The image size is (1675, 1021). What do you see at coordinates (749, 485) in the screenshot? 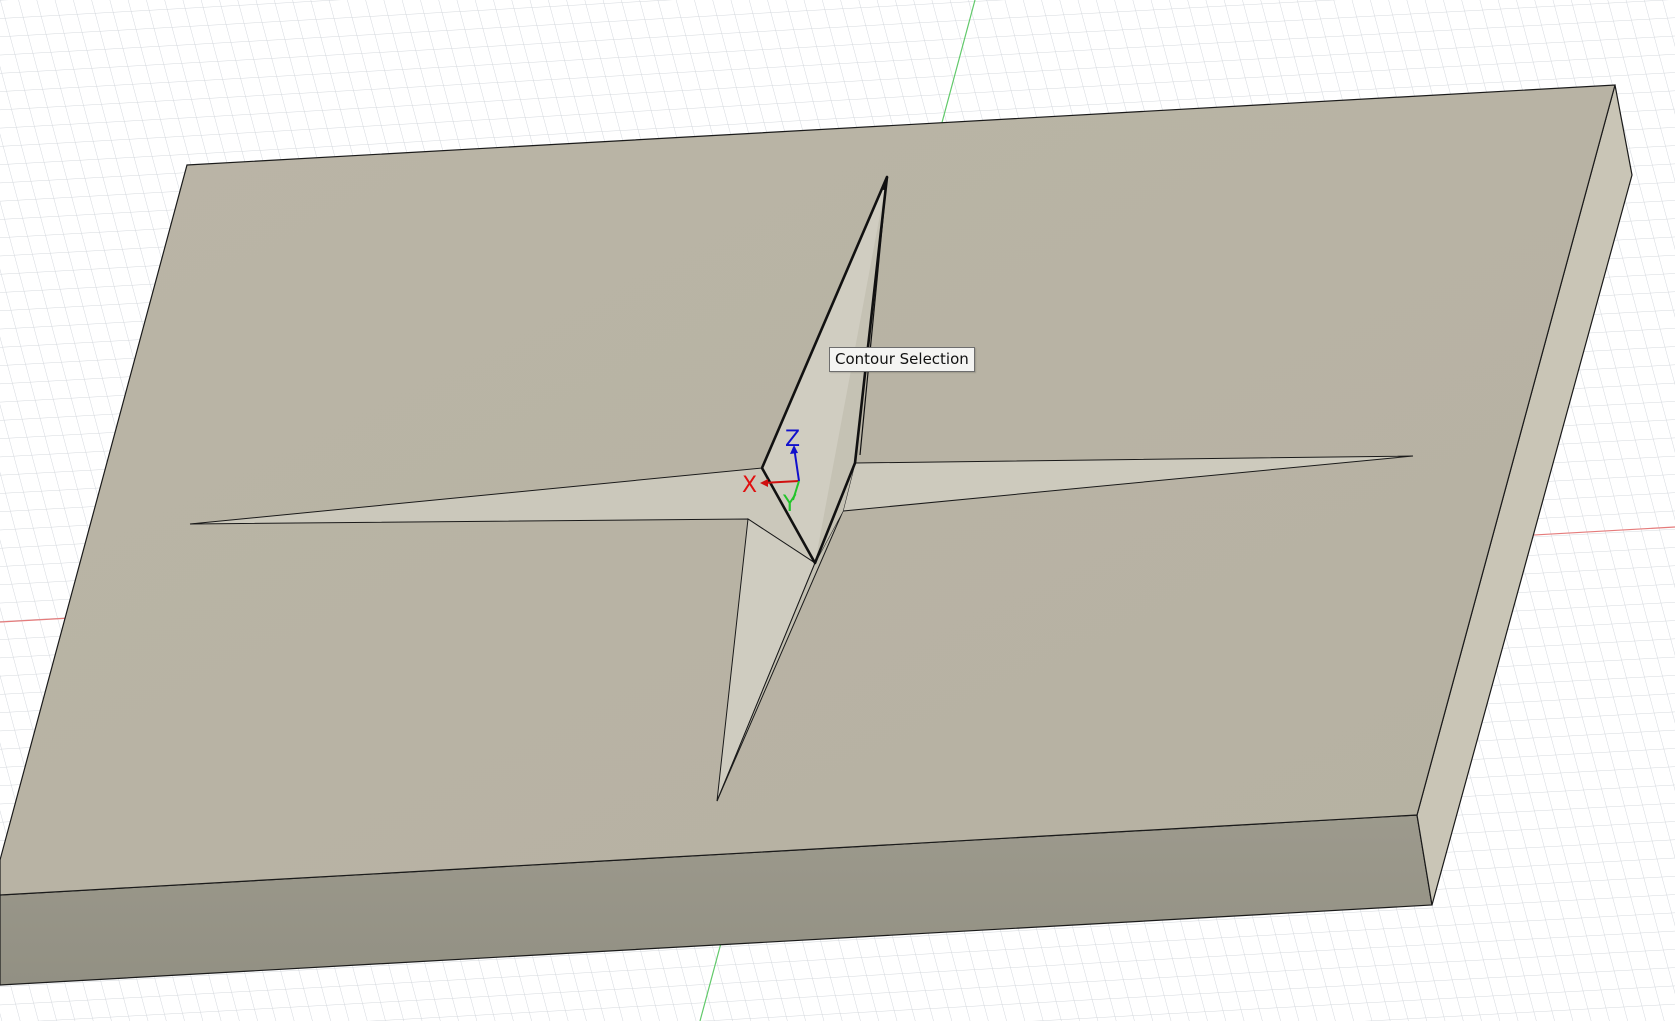
I see `triad-x-label: X` at bounding box center [749, 485].